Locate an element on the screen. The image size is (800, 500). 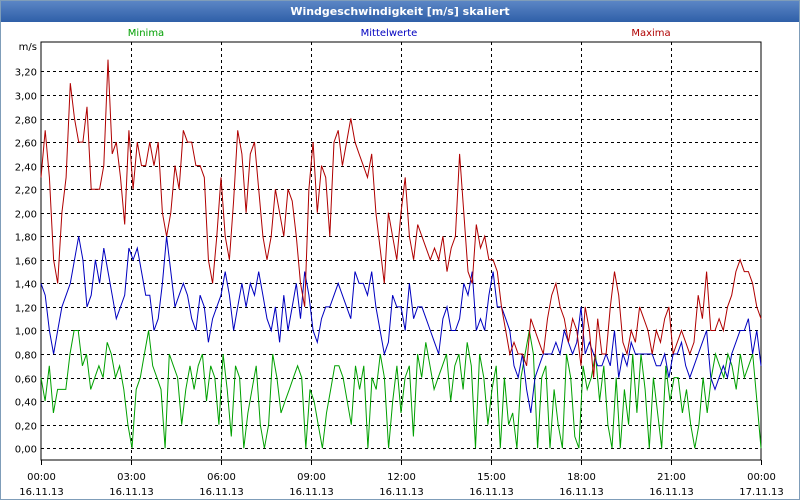
x-tick-time: 06:00 is located at coordinates (221, 477).